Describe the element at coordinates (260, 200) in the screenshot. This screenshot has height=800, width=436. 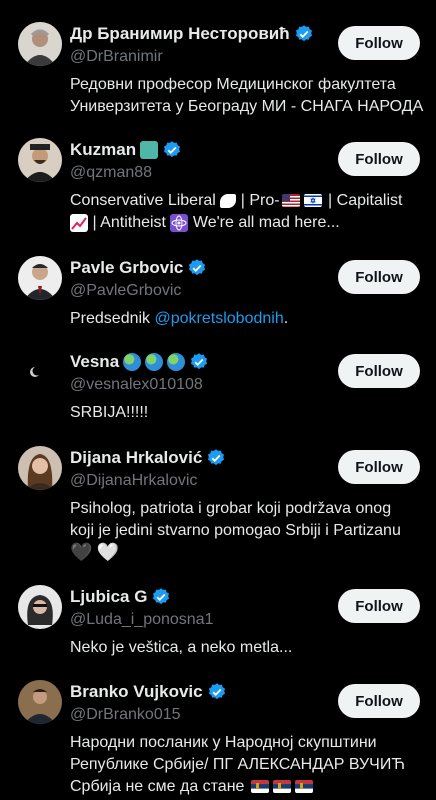
I see `bio-text: | Pro-` at that location.